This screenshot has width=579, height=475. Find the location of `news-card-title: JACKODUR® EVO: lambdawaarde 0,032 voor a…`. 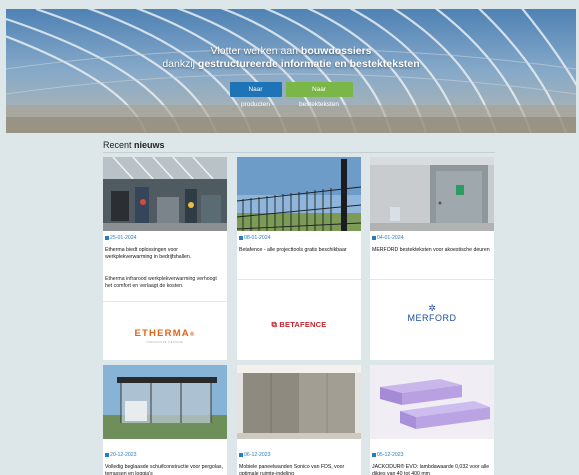

news-card-title: JACKODUR® EVO: lambdawaarde 0,032 voor a… is located at coordinates (431, 469).